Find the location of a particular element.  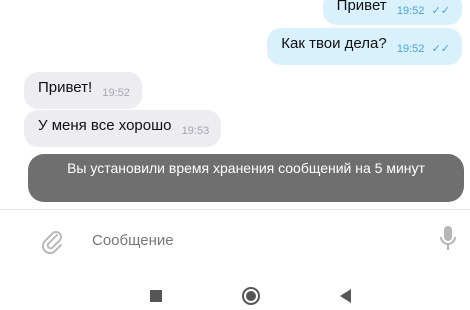

system-nav-bar is located at coordinates (235, 290).